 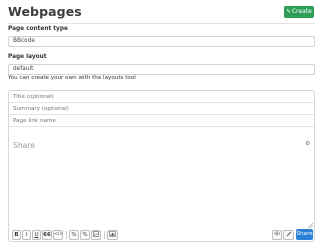 I want to click on image-icon, so click(x=96, y=235).